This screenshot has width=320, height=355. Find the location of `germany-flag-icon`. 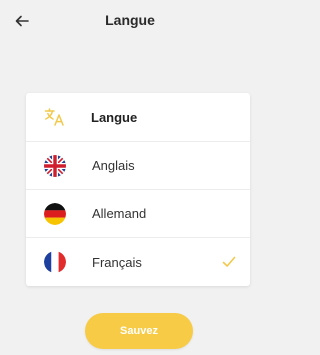

germany-flag-icon is located at coordinates (55, 213).